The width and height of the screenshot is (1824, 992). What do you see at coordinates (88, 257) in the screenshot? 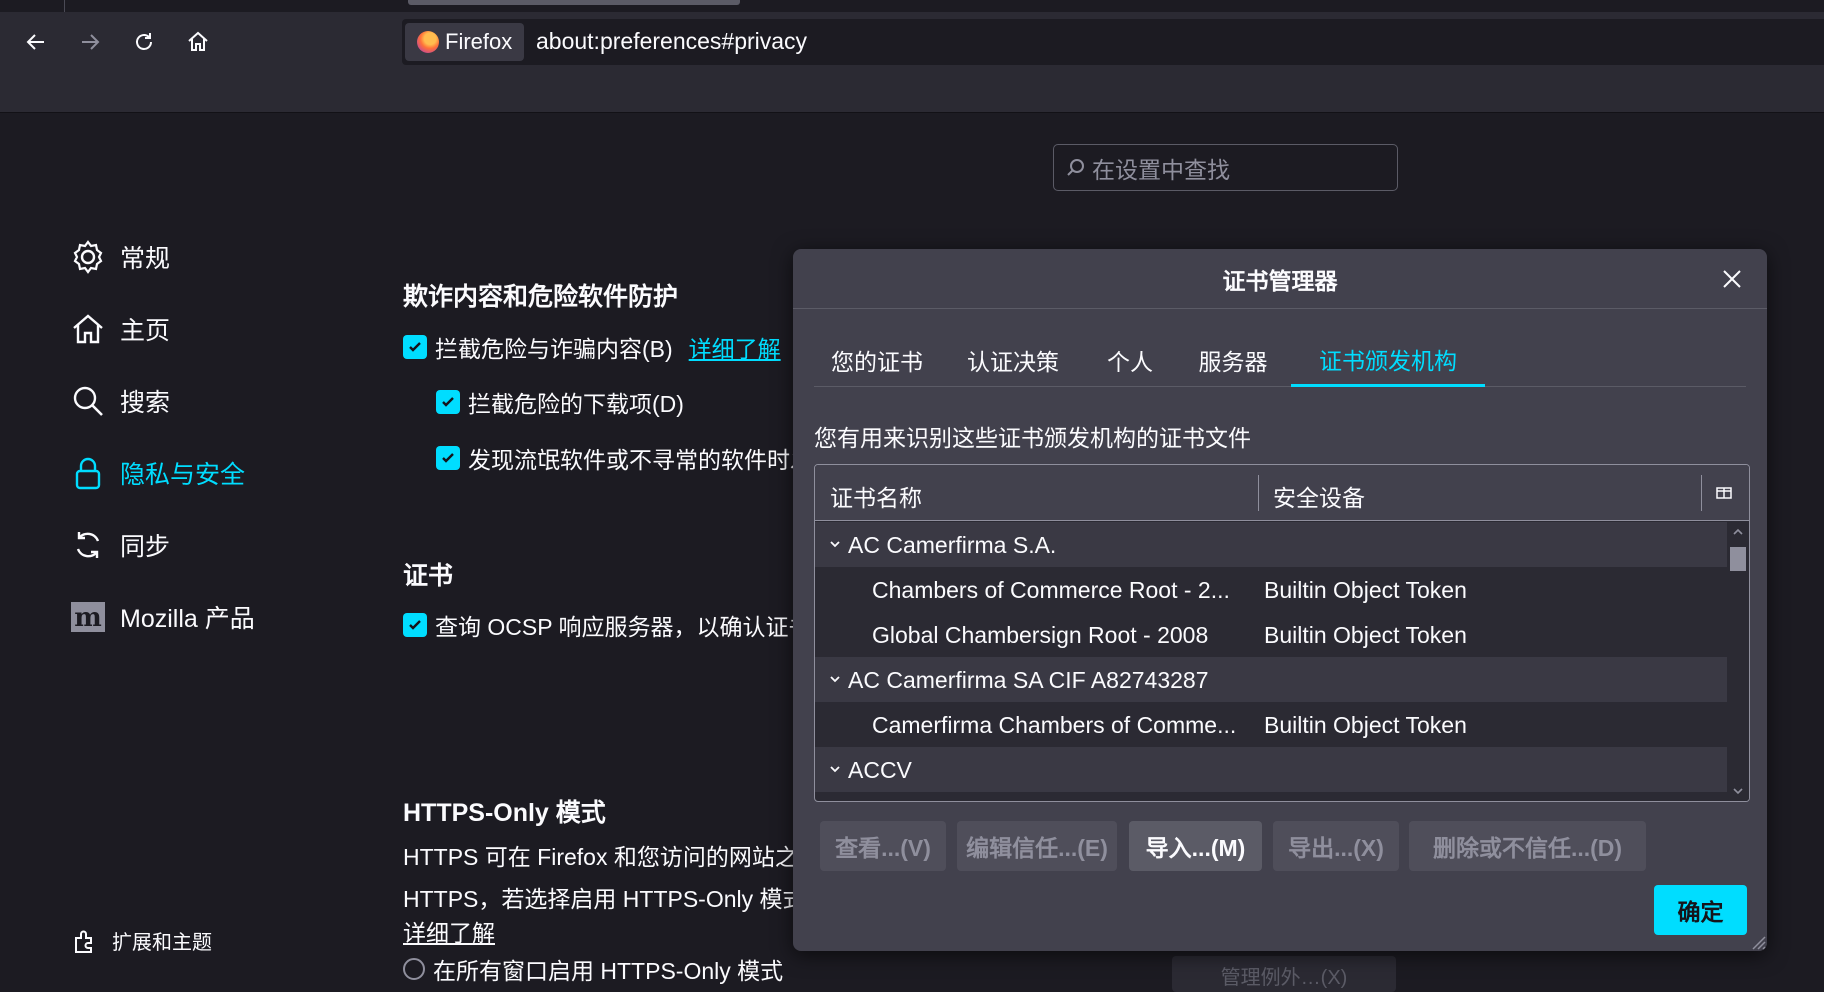
I see `gear-icon` at bounding box center [88, 257].